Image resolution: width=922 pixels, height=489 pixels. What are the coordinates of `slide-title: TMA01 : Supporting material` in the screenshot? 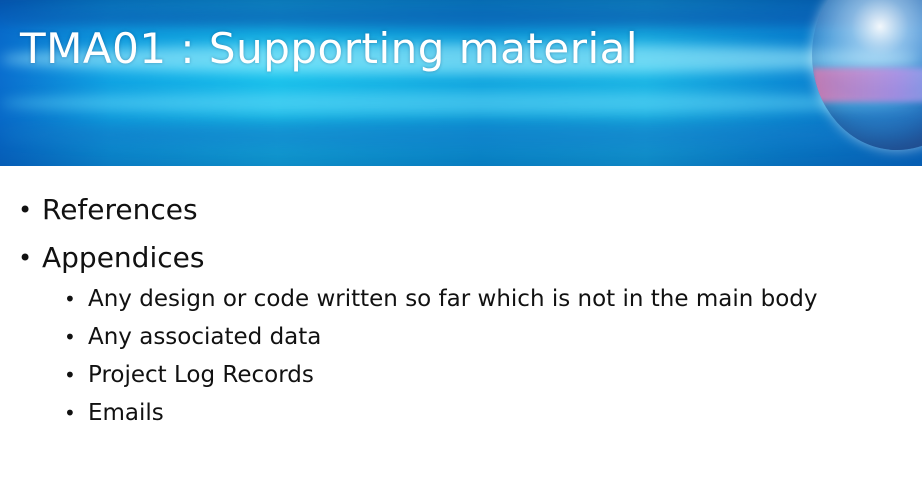 It's located at (329, 48).